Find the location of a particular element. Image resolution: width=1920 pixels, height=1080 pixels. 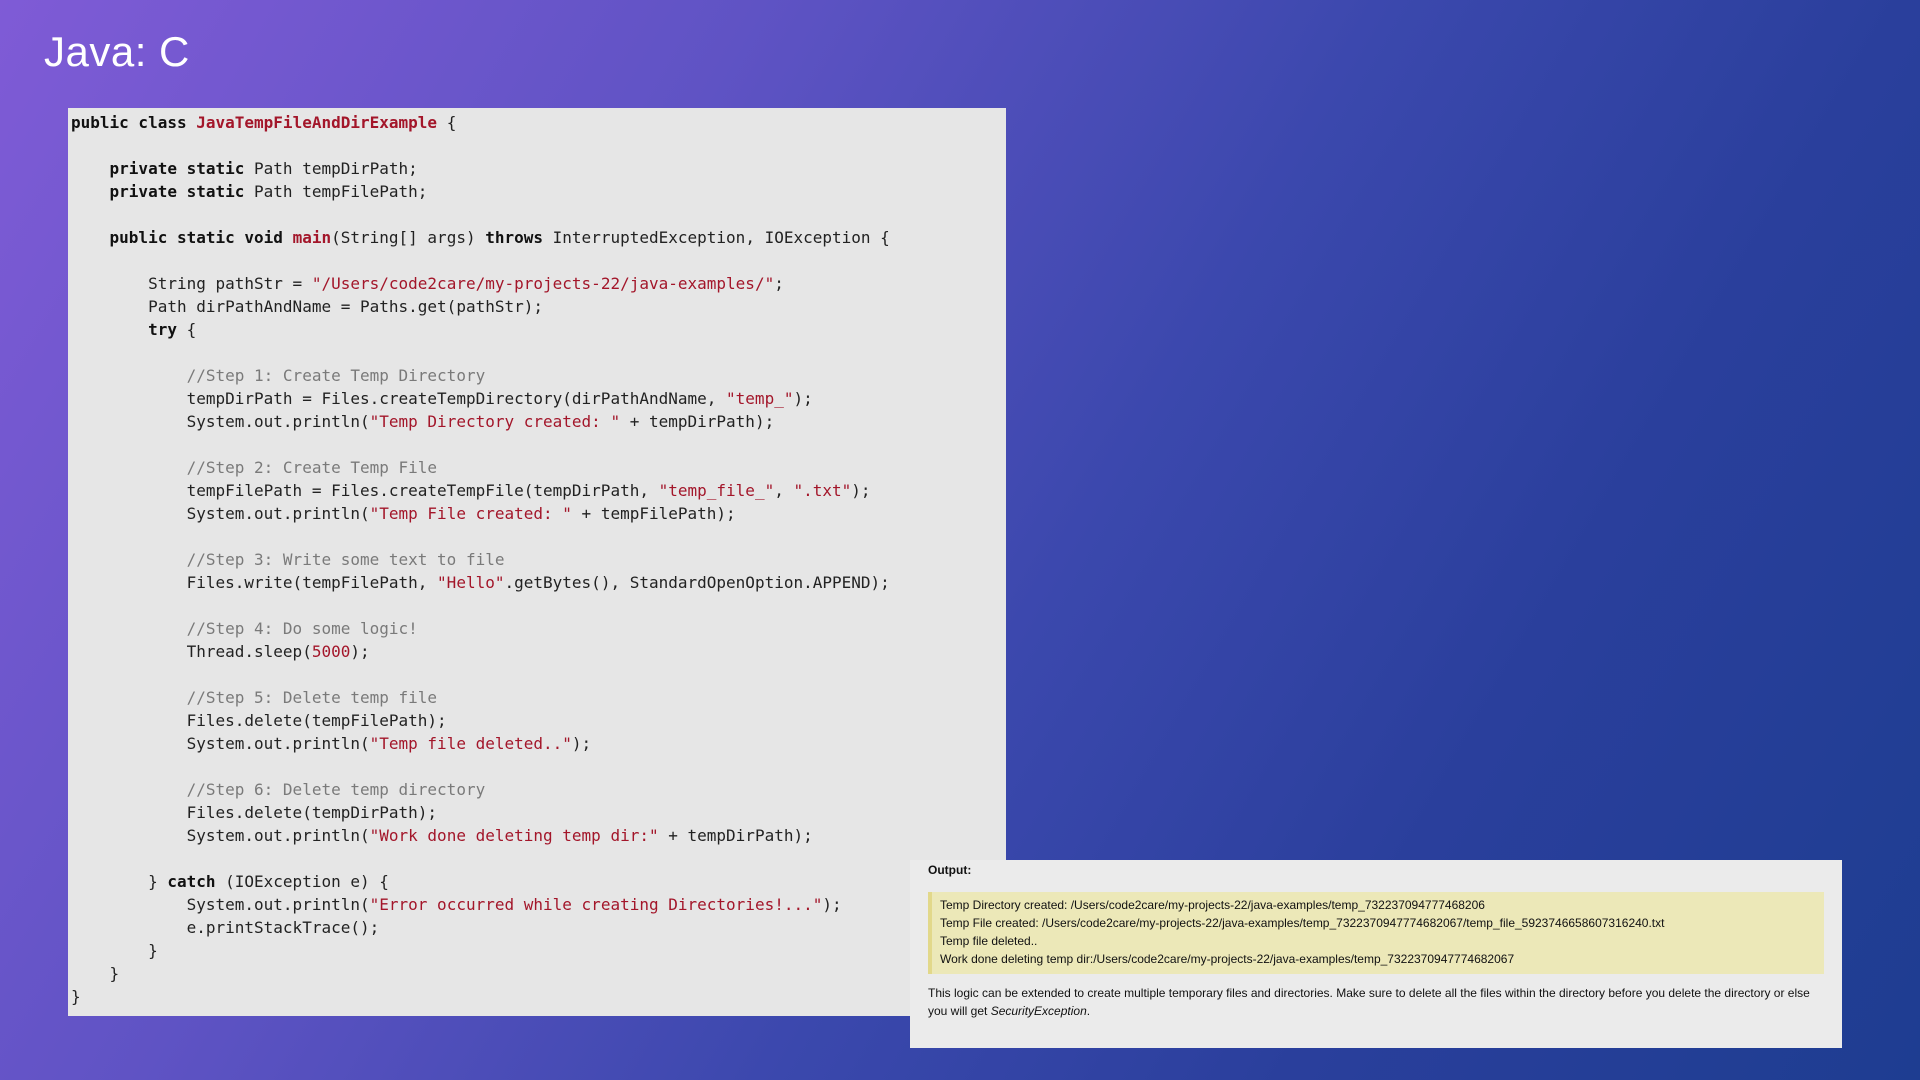

code-line: Thread.sleep(5000); is located at coordinates (220, 651).